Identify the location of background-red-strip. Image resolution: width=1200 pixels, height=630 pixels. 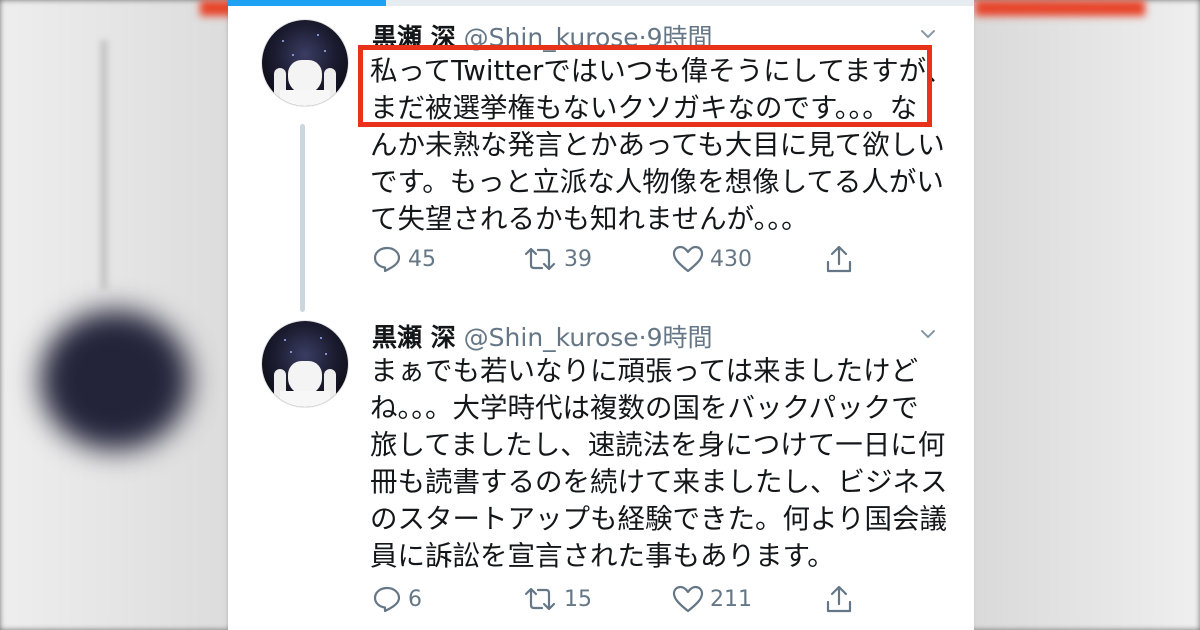
(1060, 8).